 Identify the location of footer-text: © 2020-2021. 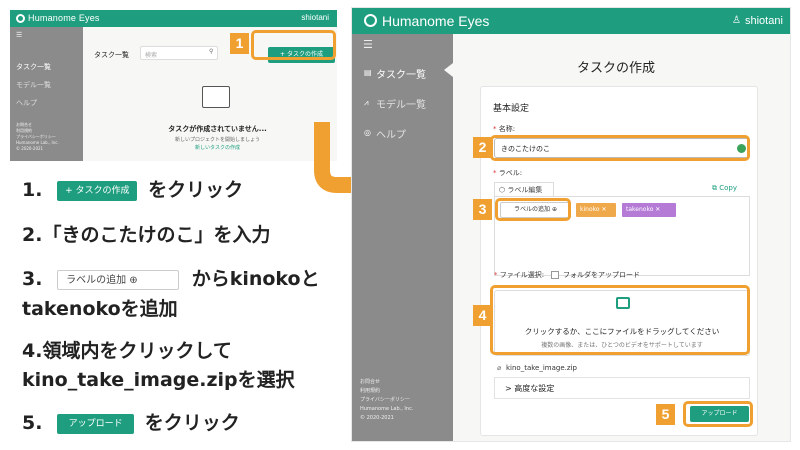
(377, 418).